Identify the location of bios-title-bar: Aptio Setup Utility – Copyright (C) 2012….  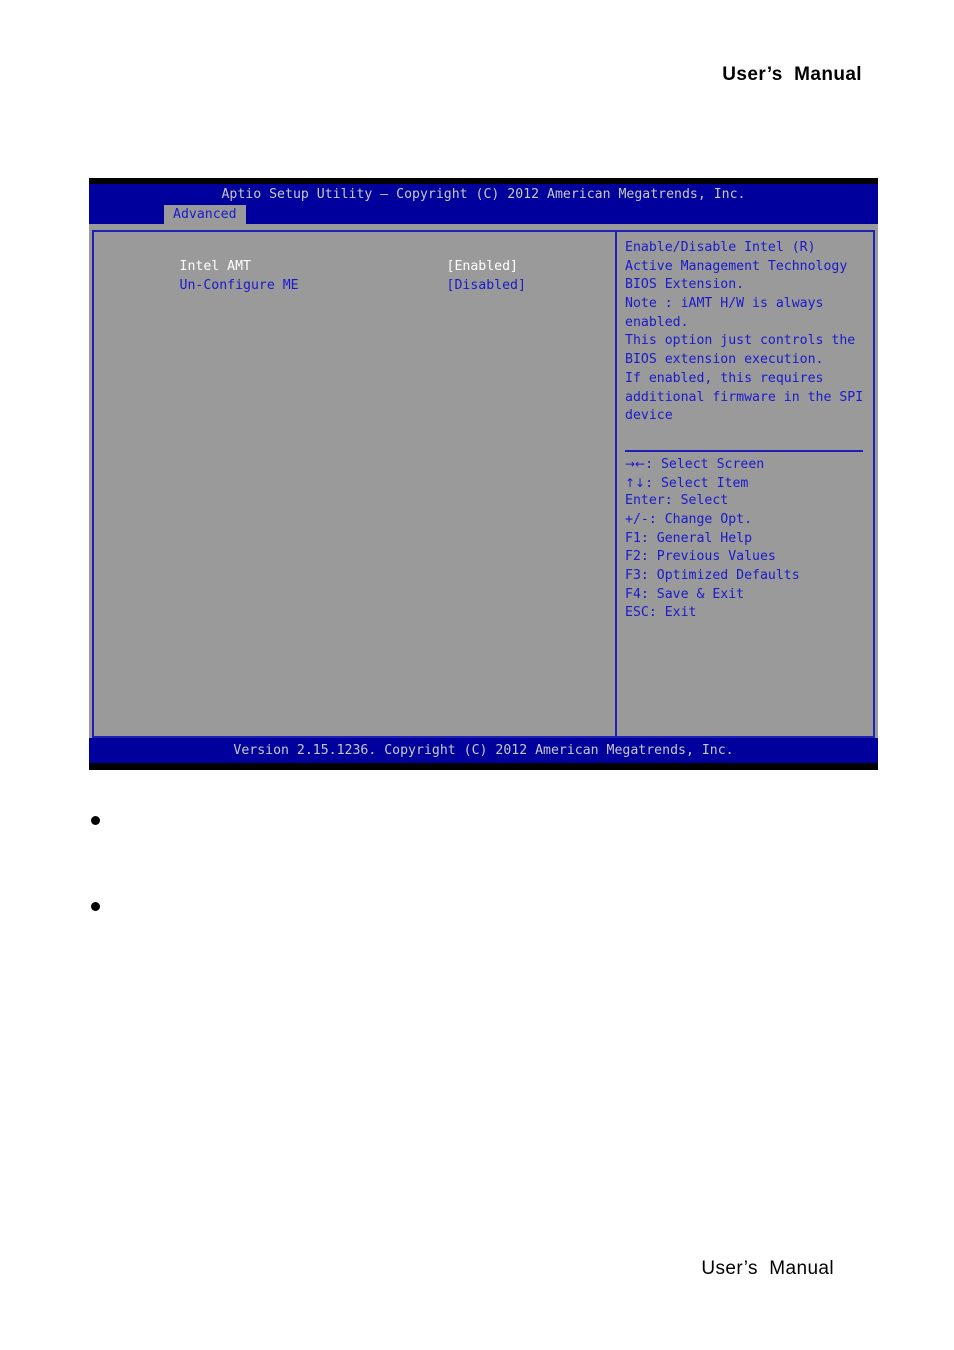
(483, 194).